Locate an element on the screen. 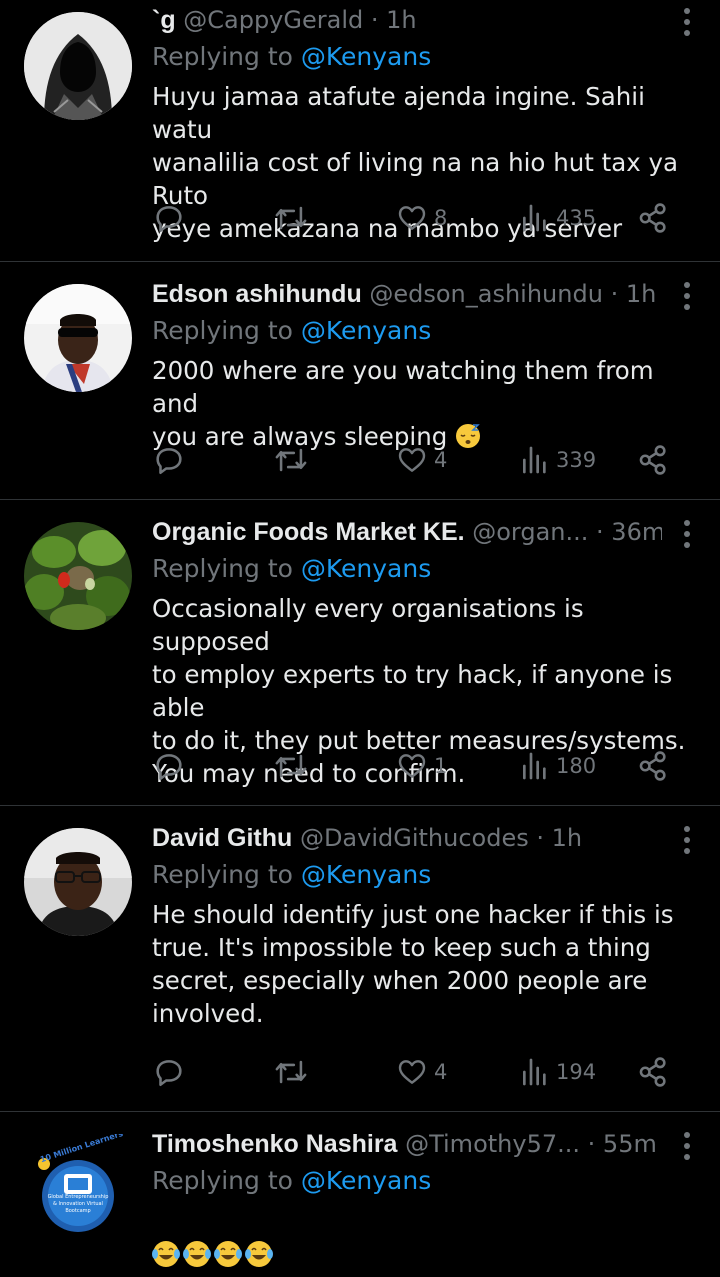  author-name: Edson ashihundu is located at coordinates (257, 294).